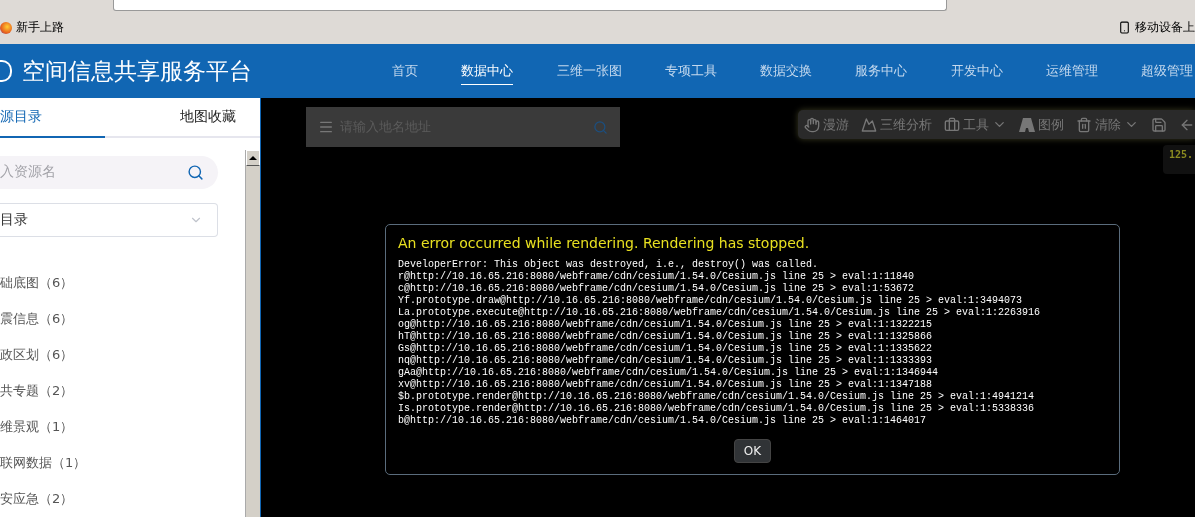 This screenshot has height=517, width=1195. What do you see at coordinates (137, 71) in the screenshot?
I see `app-title: 空间信息共享服务平台` at bounding box center [137, 71].